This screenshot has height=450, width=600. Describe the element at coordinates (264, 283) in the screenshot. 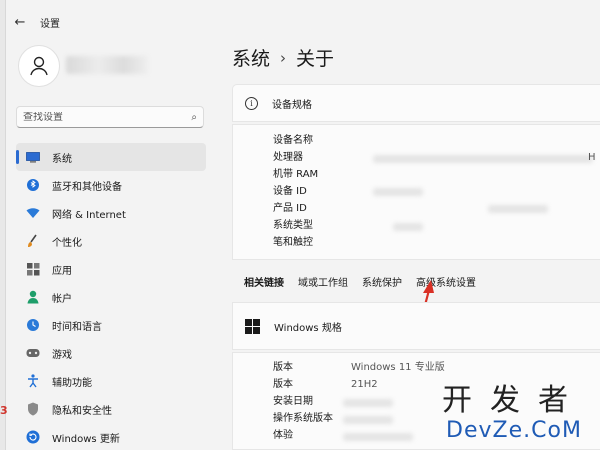

I see `related-links-title: 相关链接` at that location.